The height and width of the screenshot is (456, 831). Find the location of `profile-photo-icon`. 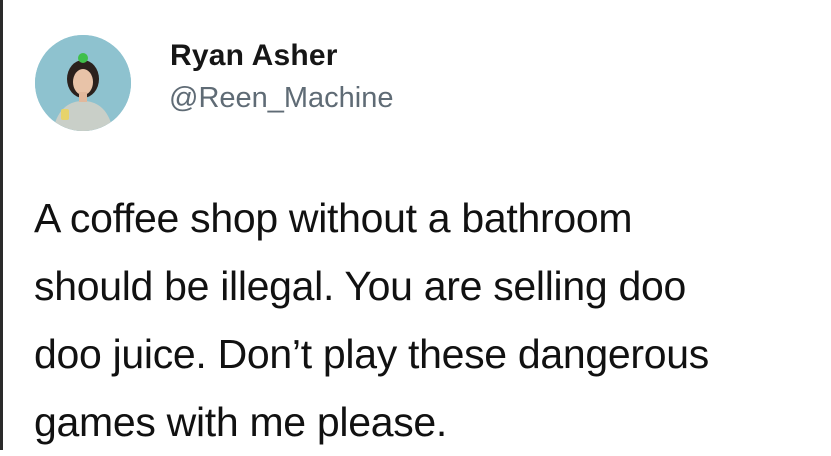

profile-photo-icon is located at coordinates (83, 83).